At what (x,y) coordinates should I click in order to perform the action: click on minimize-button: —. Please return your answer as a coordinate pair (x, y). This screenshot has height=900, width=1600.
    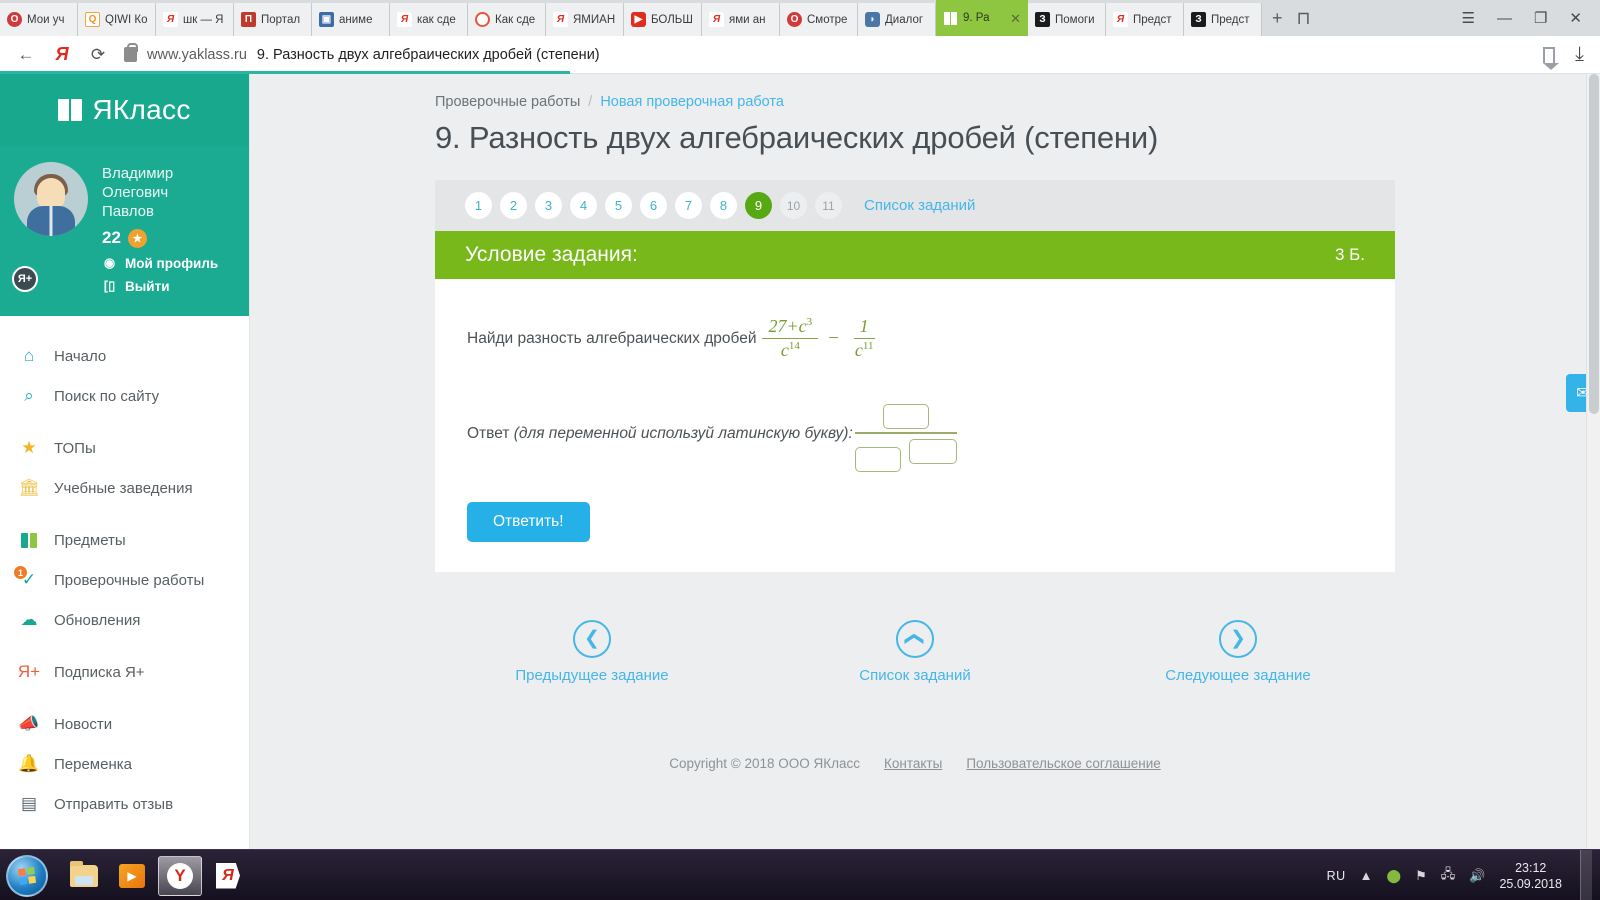
    Looking at the image, I should click on (1504, 18).